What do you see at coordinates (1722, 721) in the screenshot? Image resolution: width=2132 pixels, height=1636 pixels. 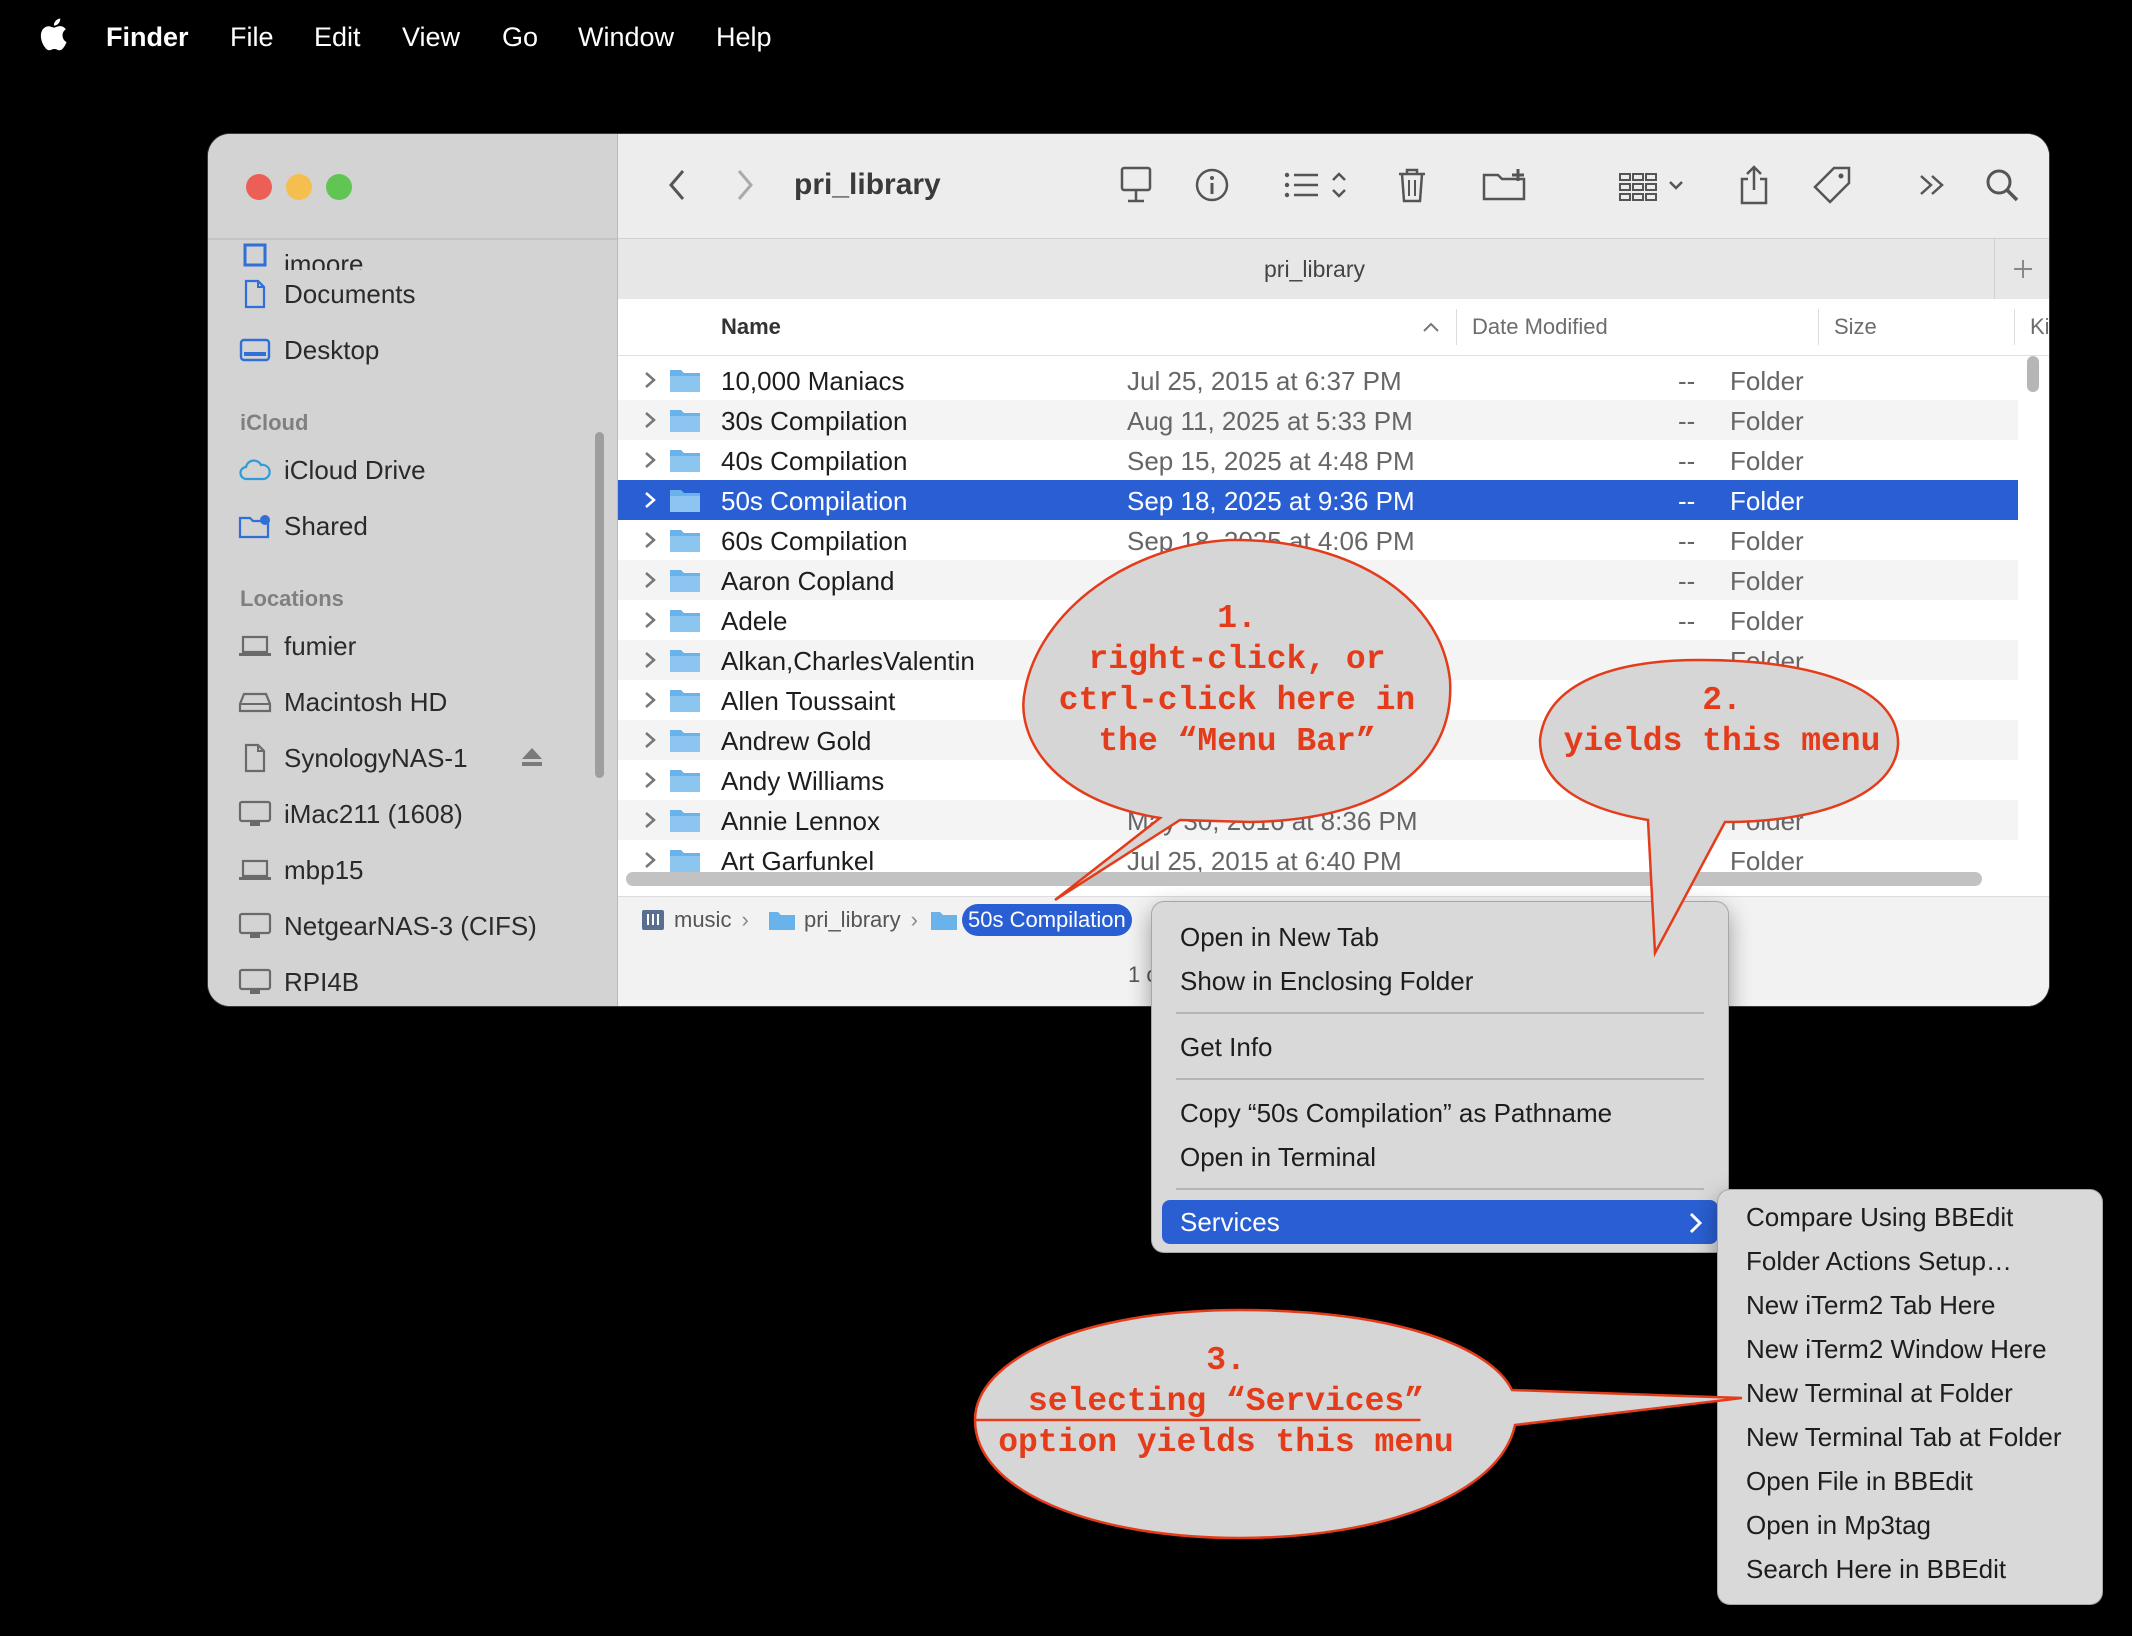 I see `callout-2-text: 2. yields this menu` at bounding box center [1722, 721].